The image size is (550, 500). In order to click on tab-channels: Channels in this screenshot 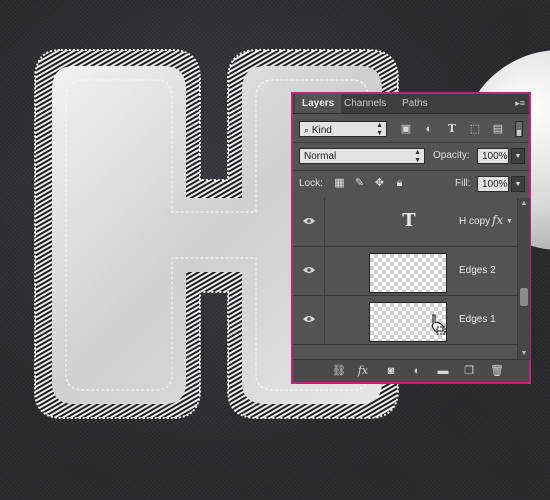, I will do `click(365, 103)`.